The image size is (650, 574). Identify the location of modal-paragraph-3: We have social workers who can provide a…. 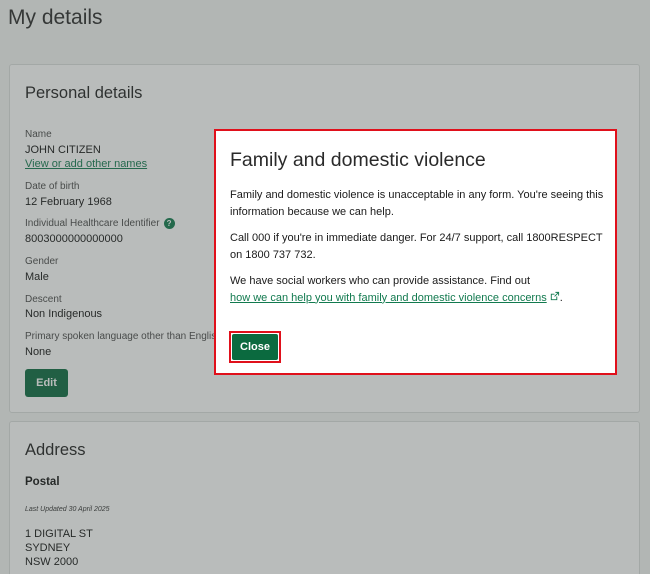
(420, 290).